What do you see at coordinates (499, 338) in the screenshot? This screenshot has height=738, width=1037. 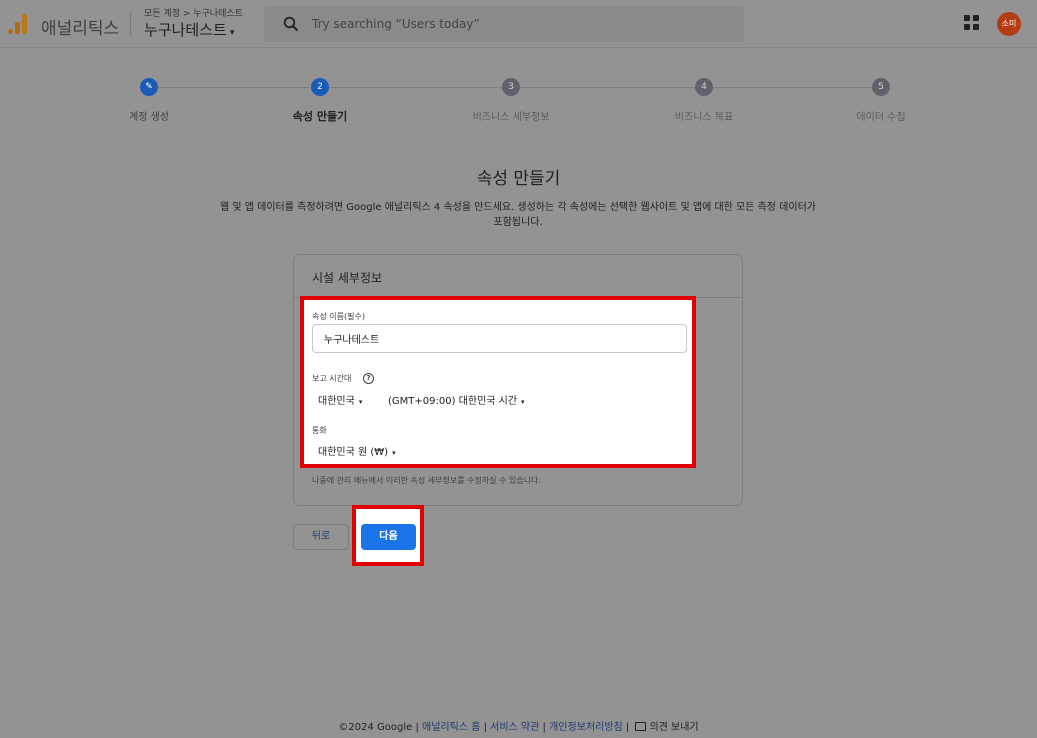 I see `property-name-input` at bounding box center [499, 338].